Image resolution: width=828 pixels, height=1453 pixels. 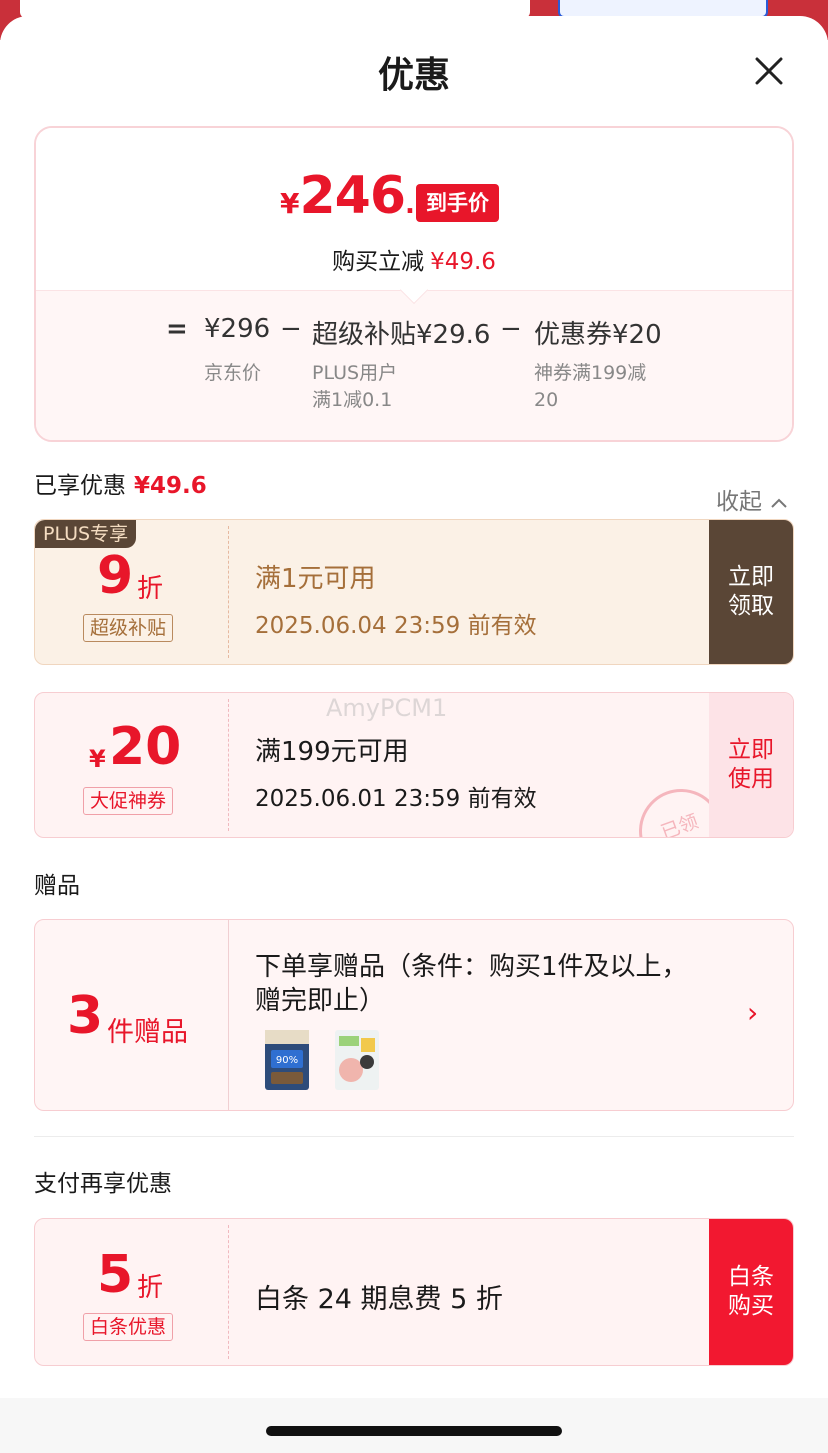 I want to click on jd-price-label: 京东价, so click(x=233, y=373).